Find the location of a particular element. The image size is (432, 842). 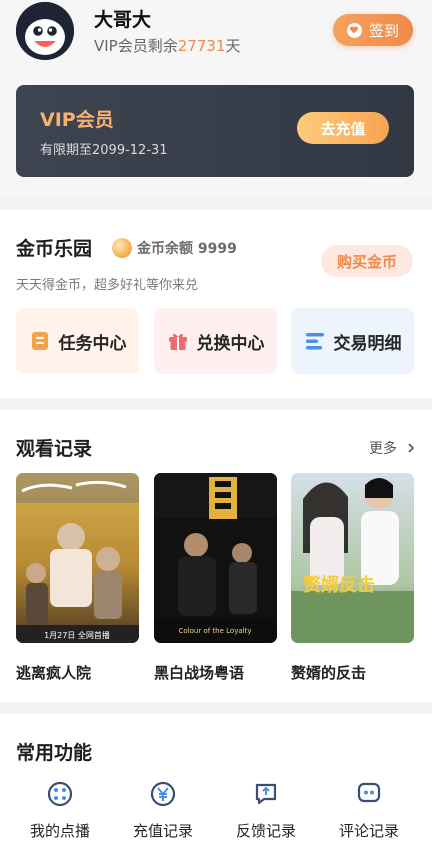

more-link: 更多 is located at coordinates (393, 448).